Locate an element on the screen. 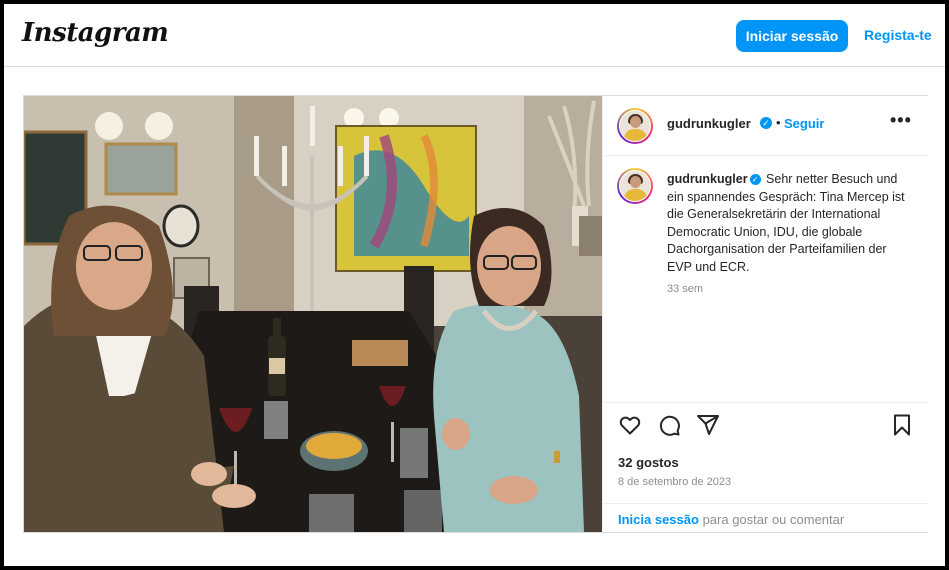 The image size is (949, 570). instagram-logo: Instagram is located at coordinates (95, 33).